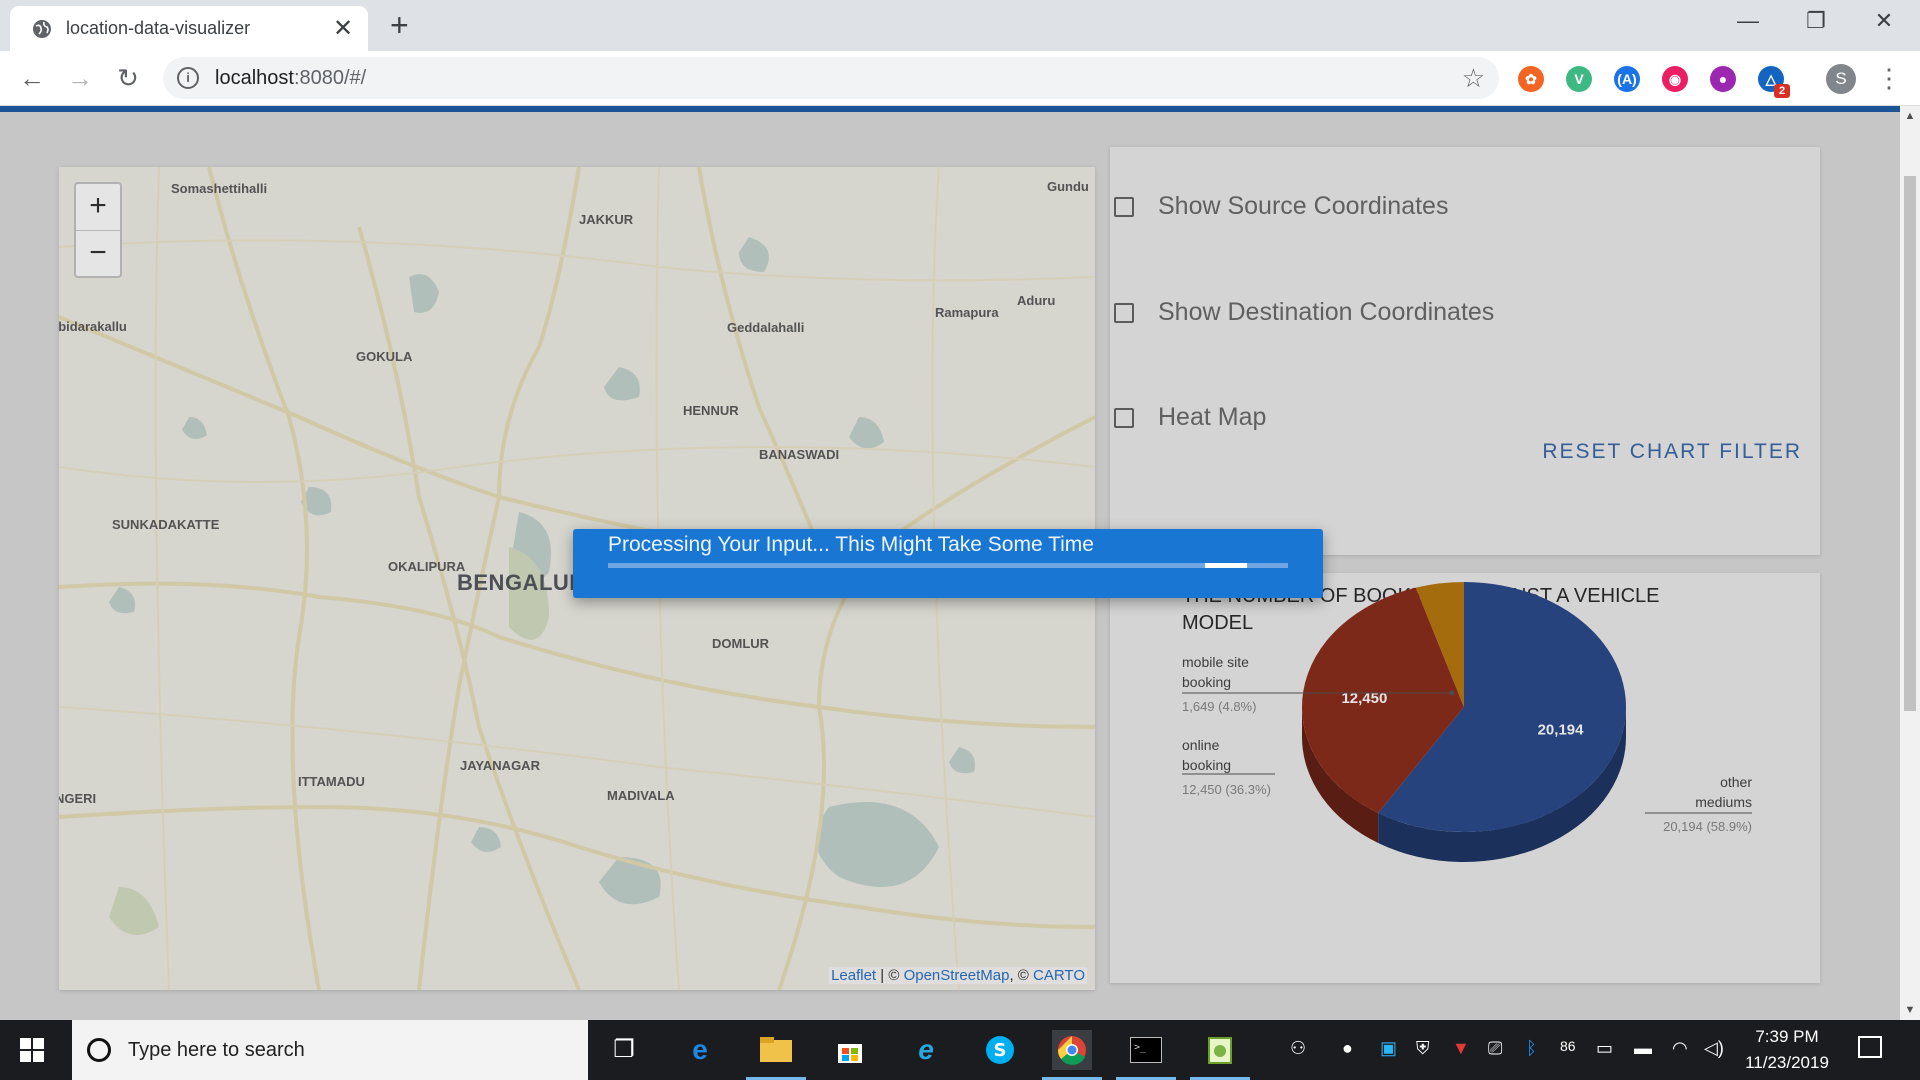 This screenshot has width=1920, height=1080. What do you see at coordinates (700, 1050) in the screenshot?
I see `edge-icon: e` at bounding box center [700, 1050].